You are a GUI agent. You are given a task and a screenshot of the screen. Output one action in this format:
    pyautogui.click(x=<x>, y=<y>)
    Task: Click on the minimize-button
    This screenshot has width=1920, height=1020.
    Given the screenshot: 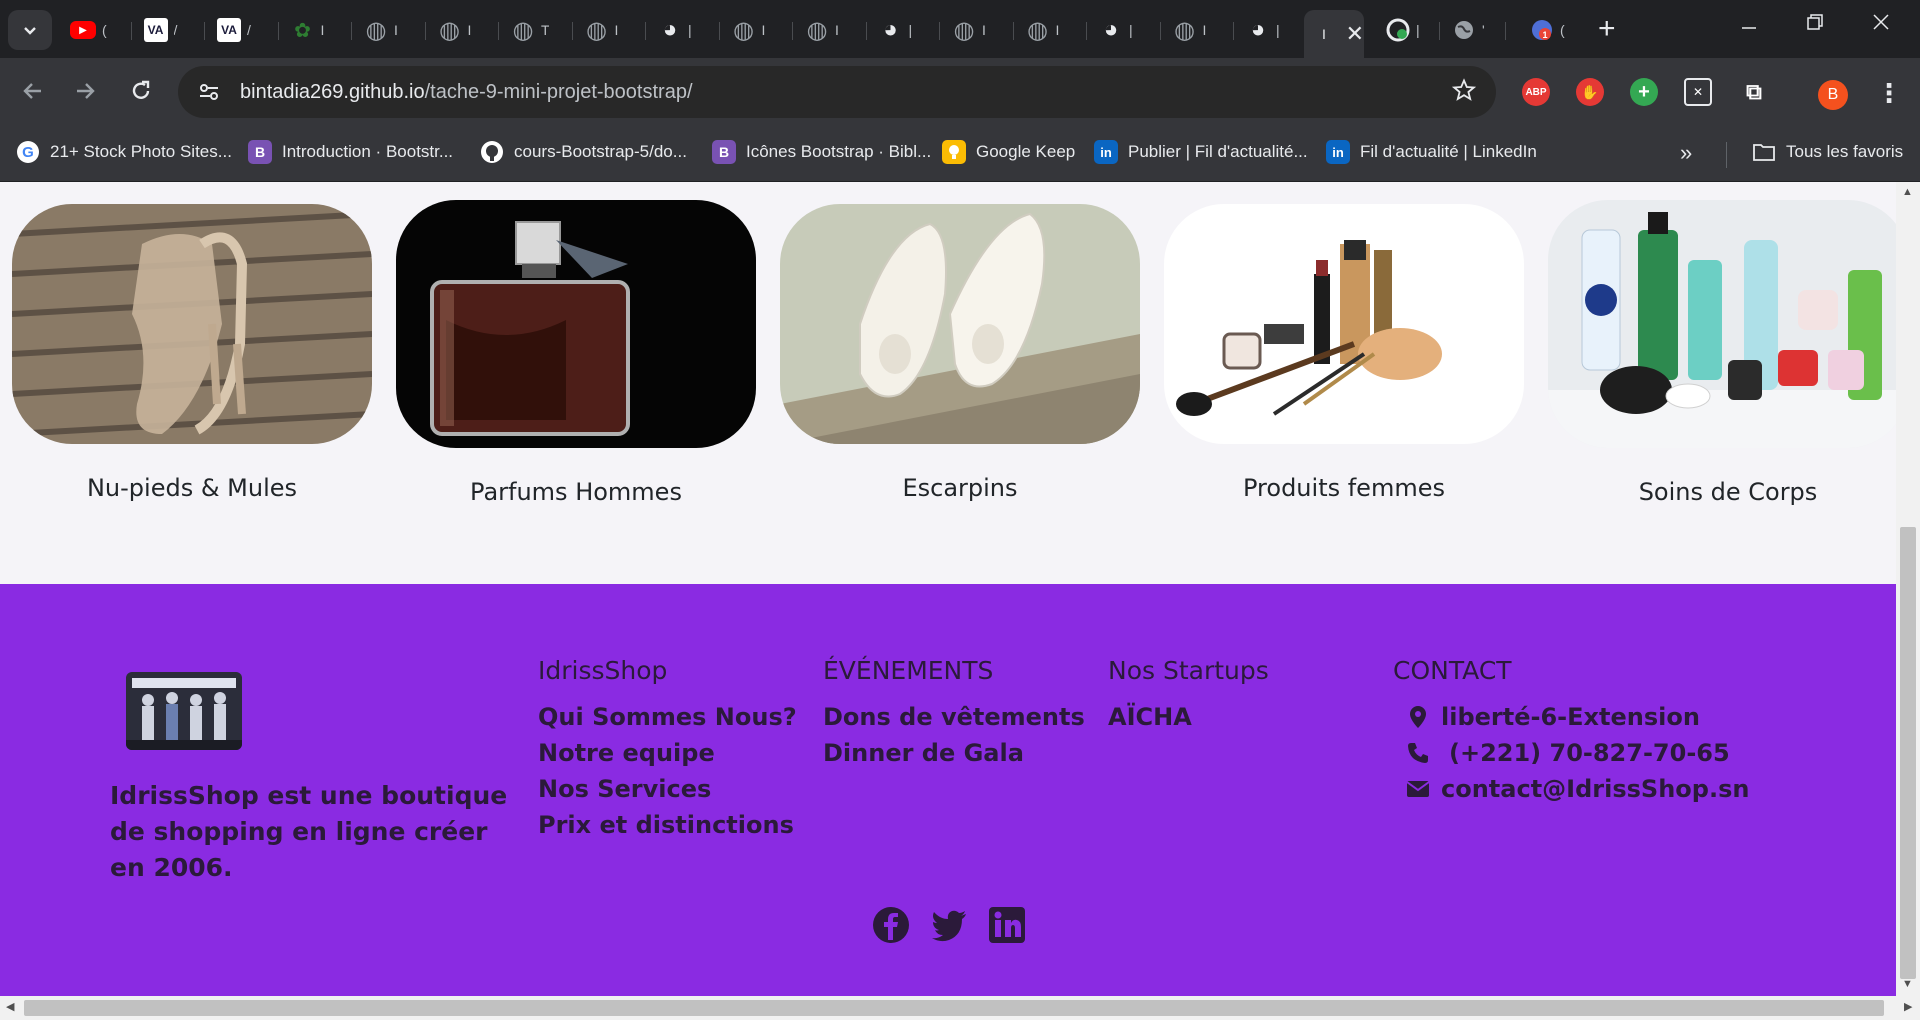 What is the action you would take?
    pyautogui.click(x=1749, y=25)
    